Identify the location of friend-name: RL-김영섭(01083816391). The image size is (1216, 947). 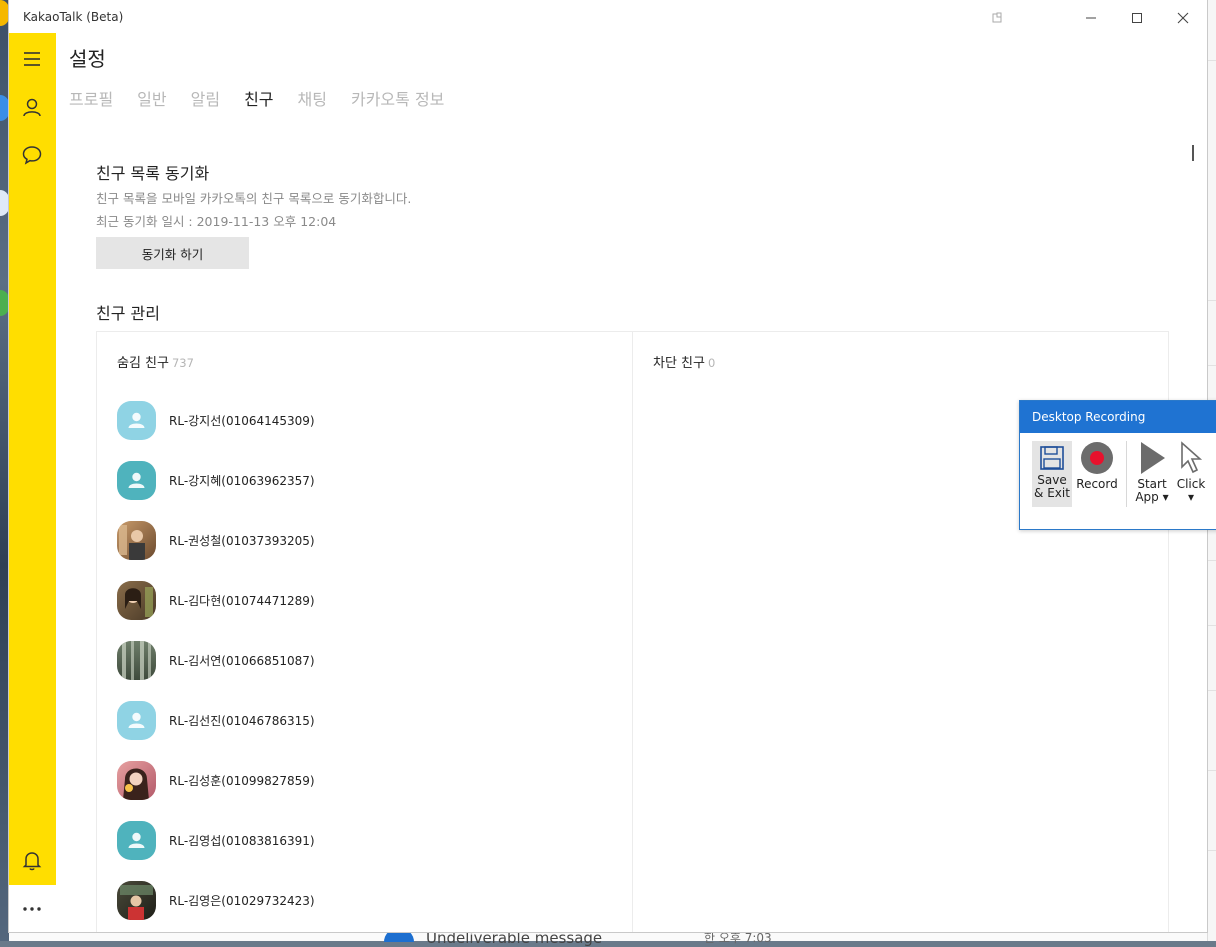
(242, 840).